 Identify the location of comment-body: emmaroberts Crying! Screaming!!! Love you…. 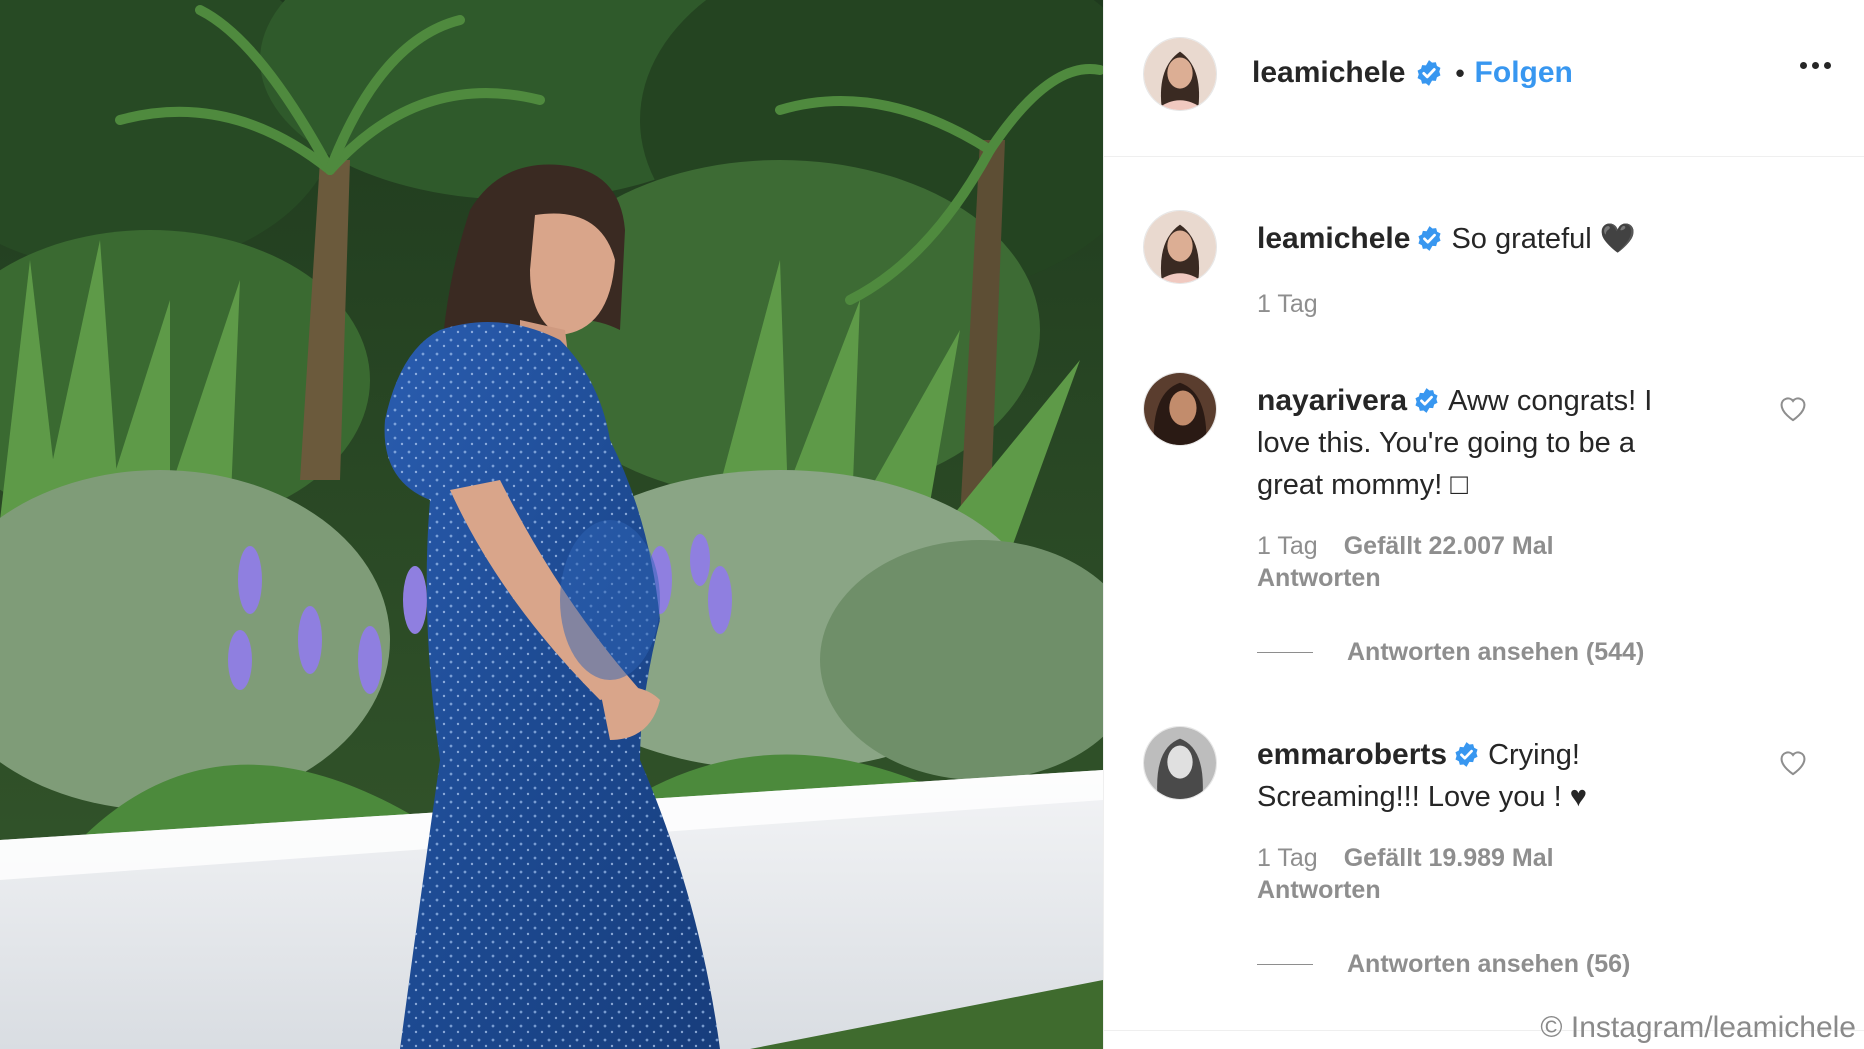
(1482, 776).